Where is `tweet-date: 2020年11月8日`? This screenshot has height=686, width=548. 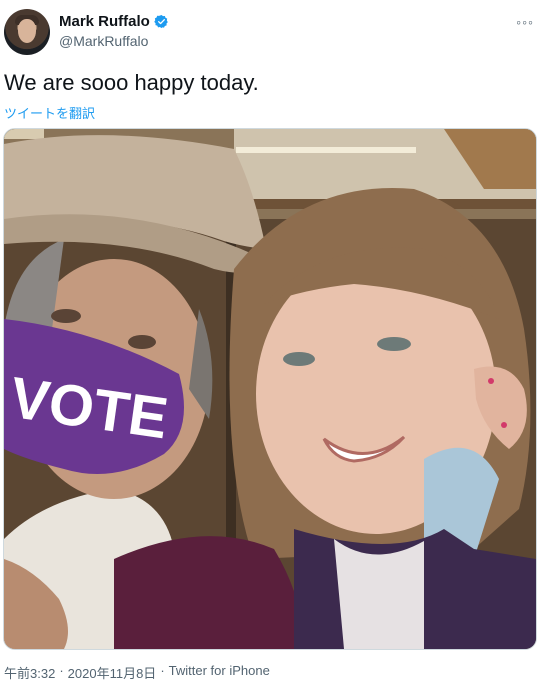 tweet-date: 2020年11月8日 is located at coordinates (112, 672).